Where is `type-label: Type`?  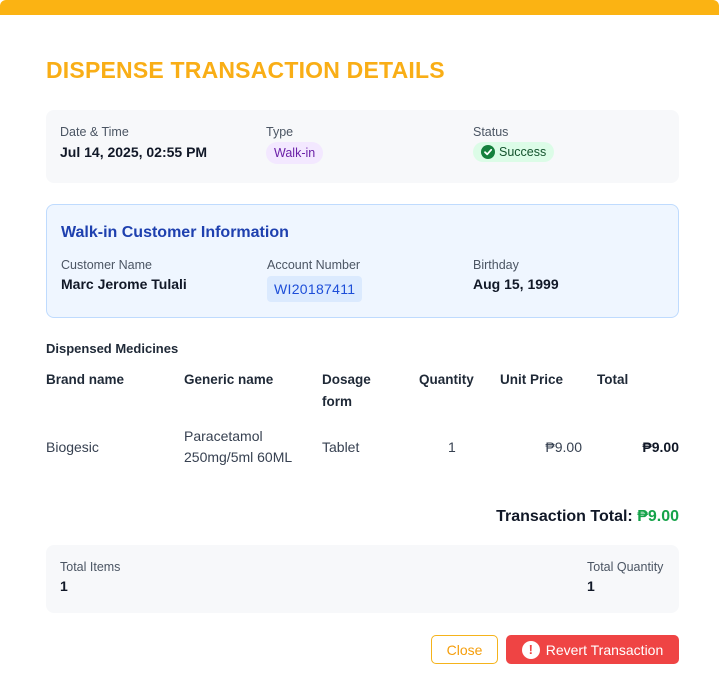
type-label: Type is located at coordinates (280, 132).